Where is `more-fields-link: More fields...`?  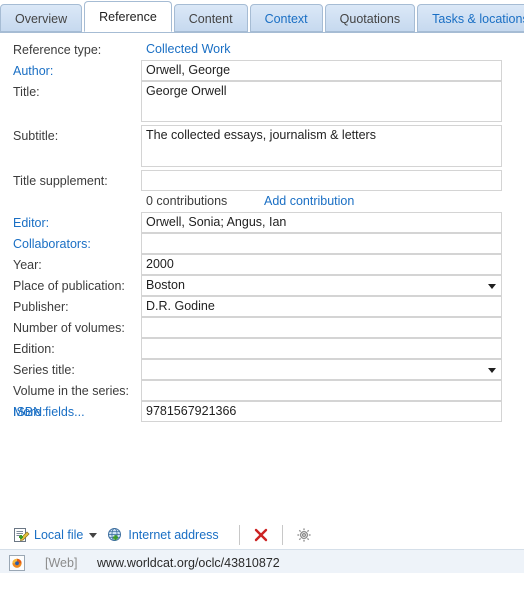 more-fields-link: More fields... is located at coordinates (49, 412).